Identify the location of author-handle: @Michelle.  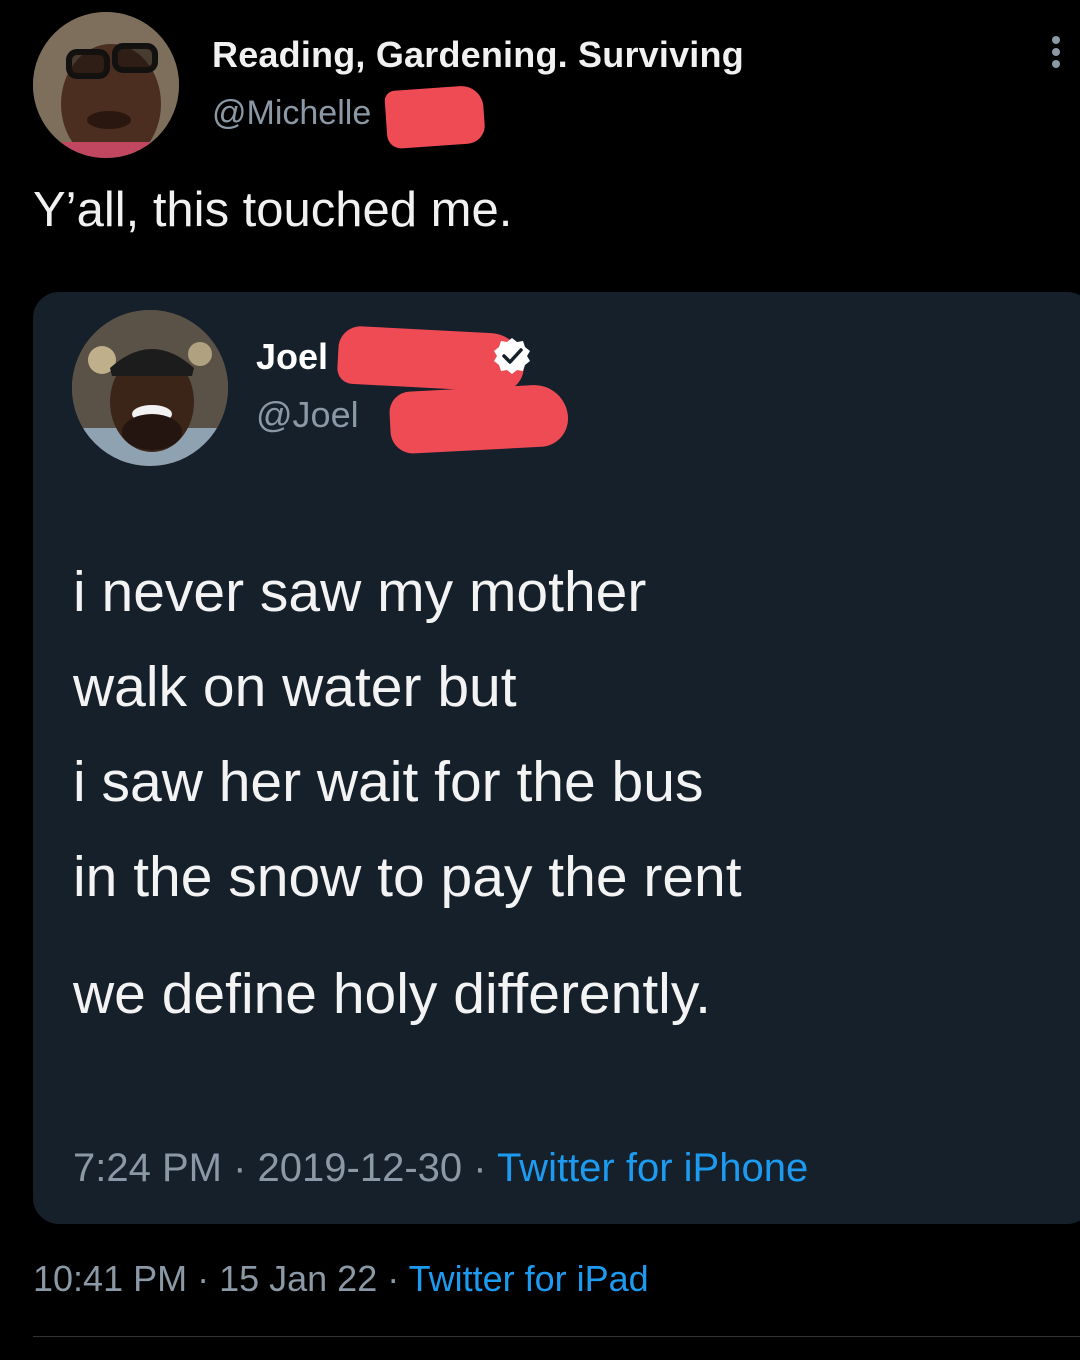
(291, 113).